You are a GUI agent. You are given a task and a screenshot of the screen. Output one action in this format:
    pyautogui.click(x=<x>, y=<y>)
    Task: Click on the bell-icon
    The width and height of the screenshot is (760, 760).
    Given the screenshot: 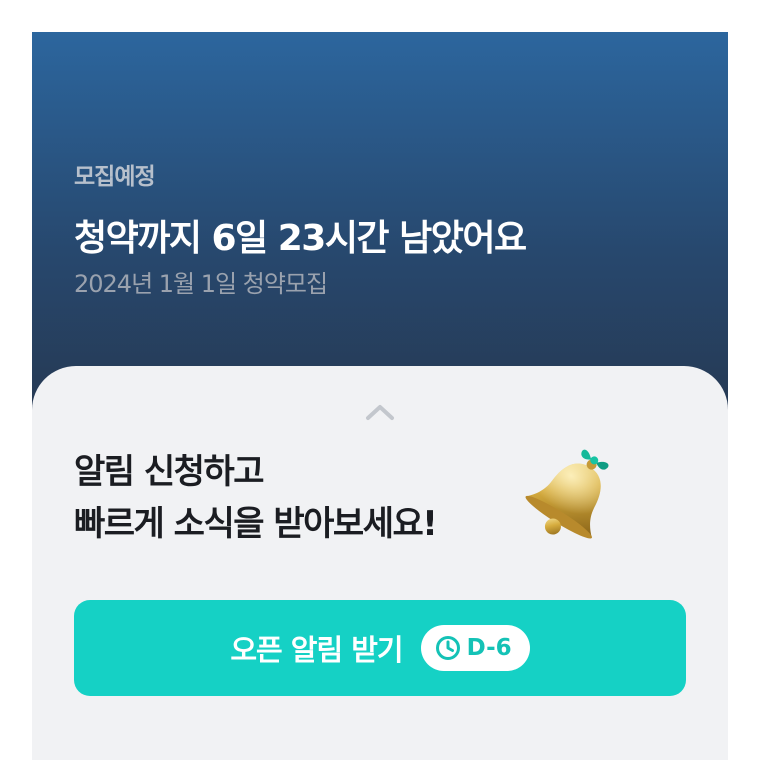 What is the action you would take?
    pyautogui.click(x=567, y=494)
    